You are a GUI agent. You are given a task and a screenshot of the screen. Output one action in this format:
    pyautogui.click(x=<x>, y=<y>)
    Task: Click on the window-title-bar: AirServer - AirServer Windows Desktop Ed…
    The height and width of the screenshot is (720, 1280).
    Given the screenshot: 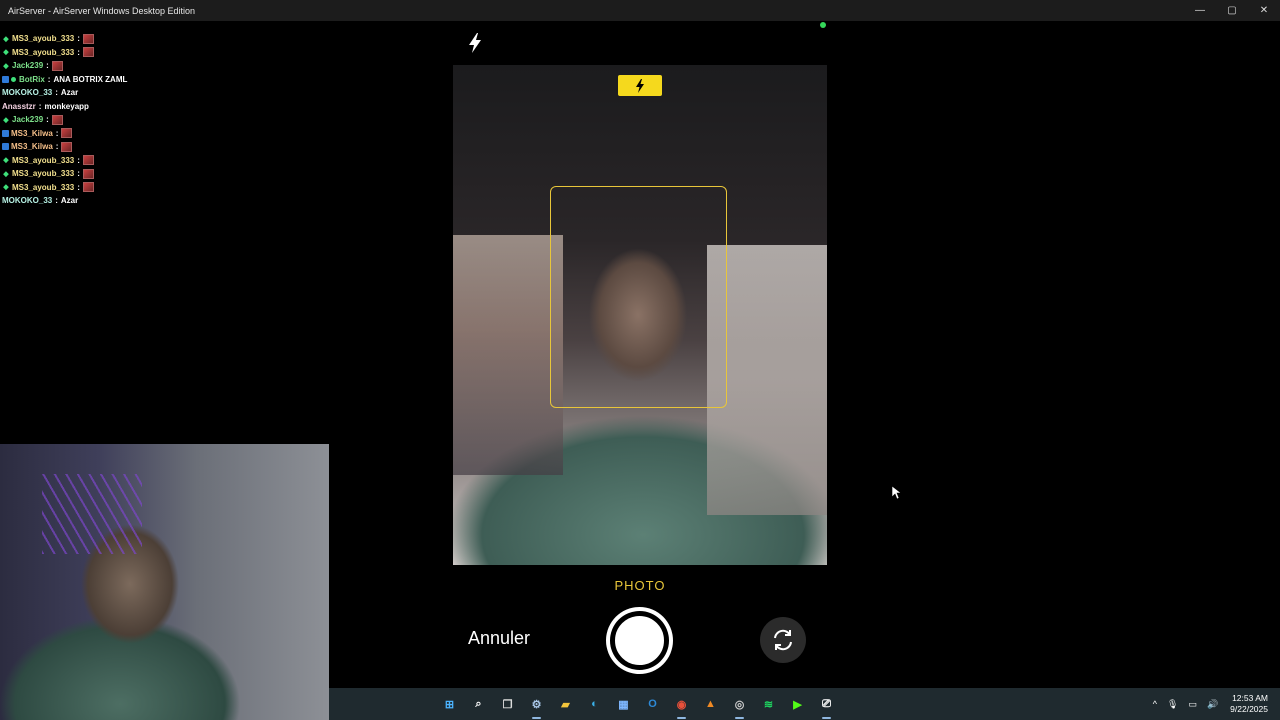 What is the action you would take?
    pyautogui.click(x=640, y=10)
    